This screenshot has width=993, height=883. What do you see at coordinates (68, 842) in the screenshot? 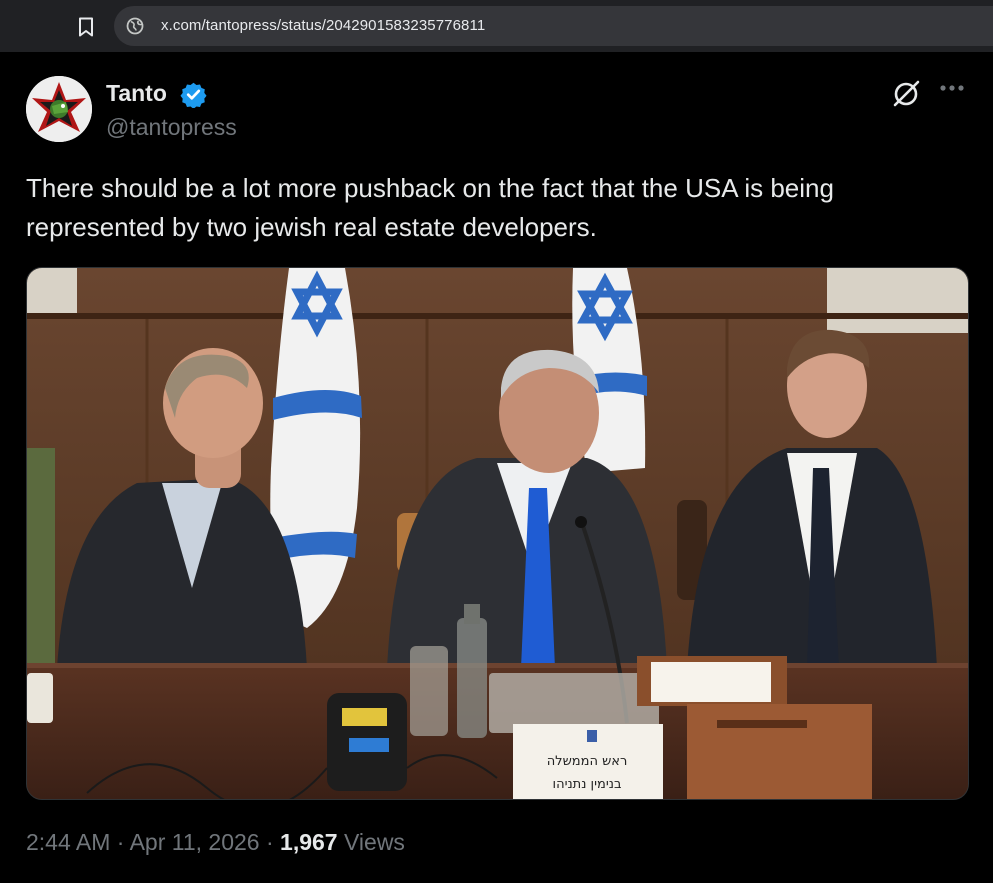
I see `tweet-time: 2:44 AM` at bounding box center [68, 842].